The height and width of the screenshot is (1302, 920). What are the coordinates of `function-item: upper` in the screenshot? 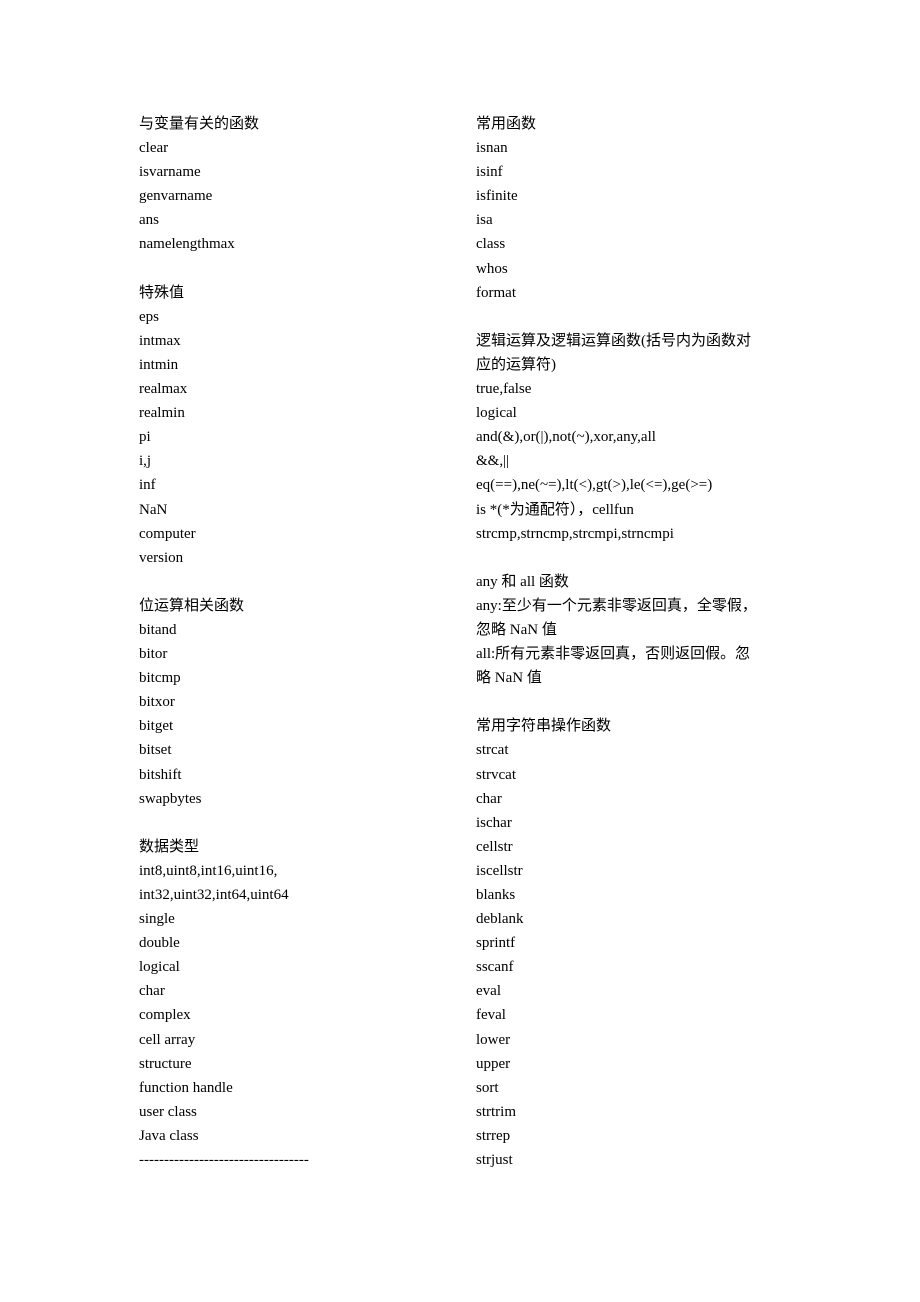 It's located at (493, 1063).